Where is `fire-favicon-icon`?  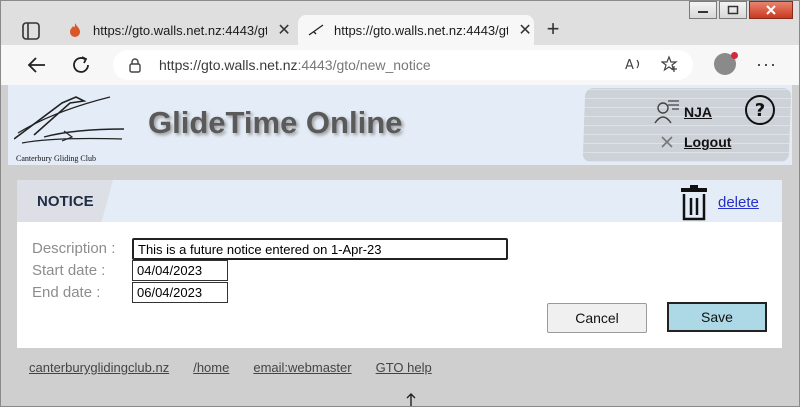 fire-favicon-icon is located at coordinates (75, 30).